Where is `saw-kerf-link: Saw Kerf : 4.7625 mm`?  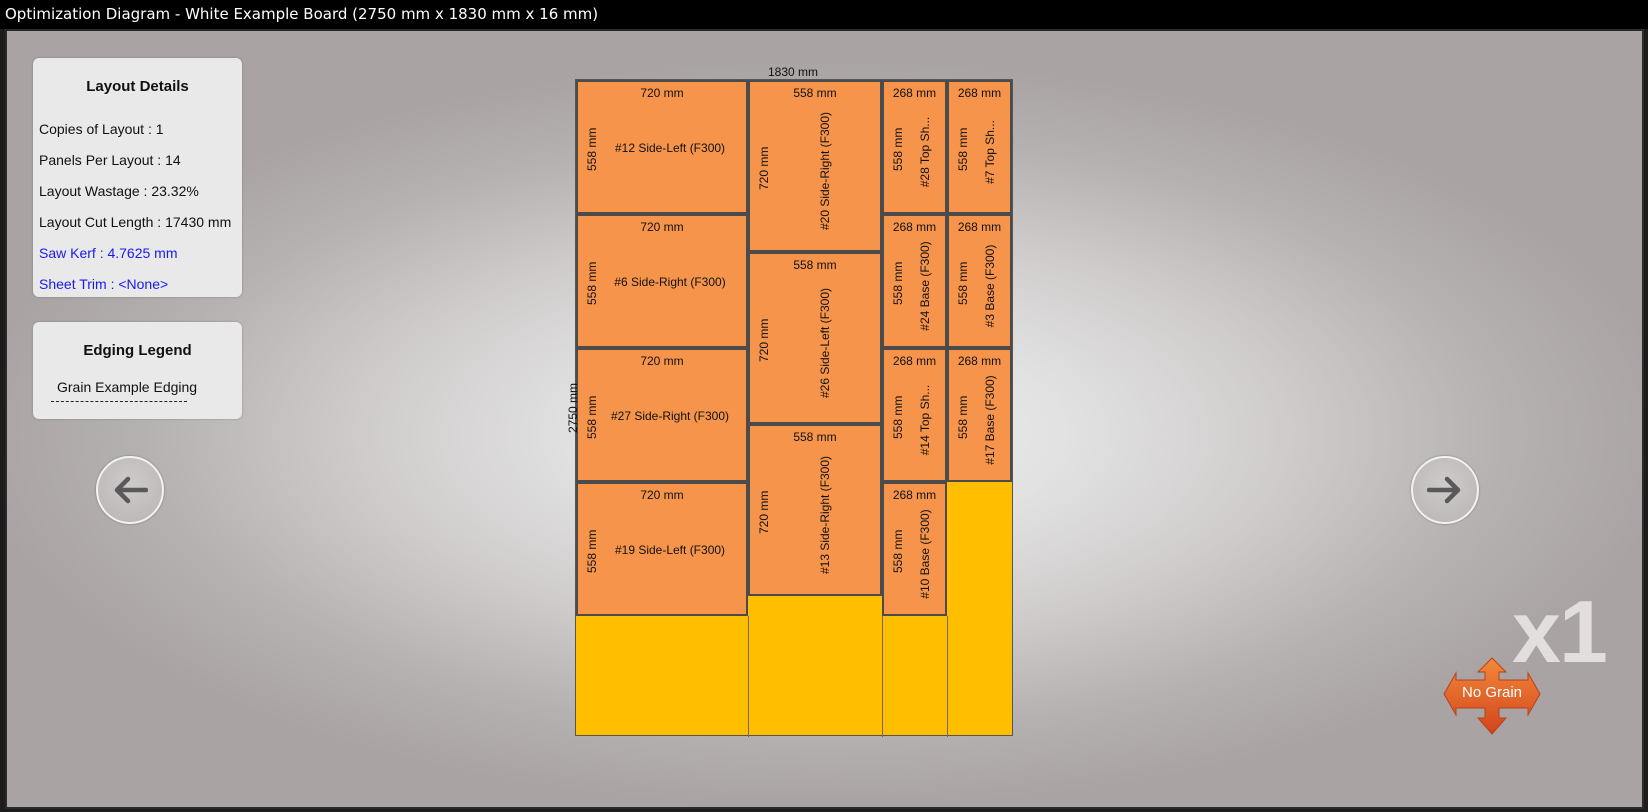
saw-kerf-link: Saw Kerf : 4.7625 mm is located at coordinates (108, 253).